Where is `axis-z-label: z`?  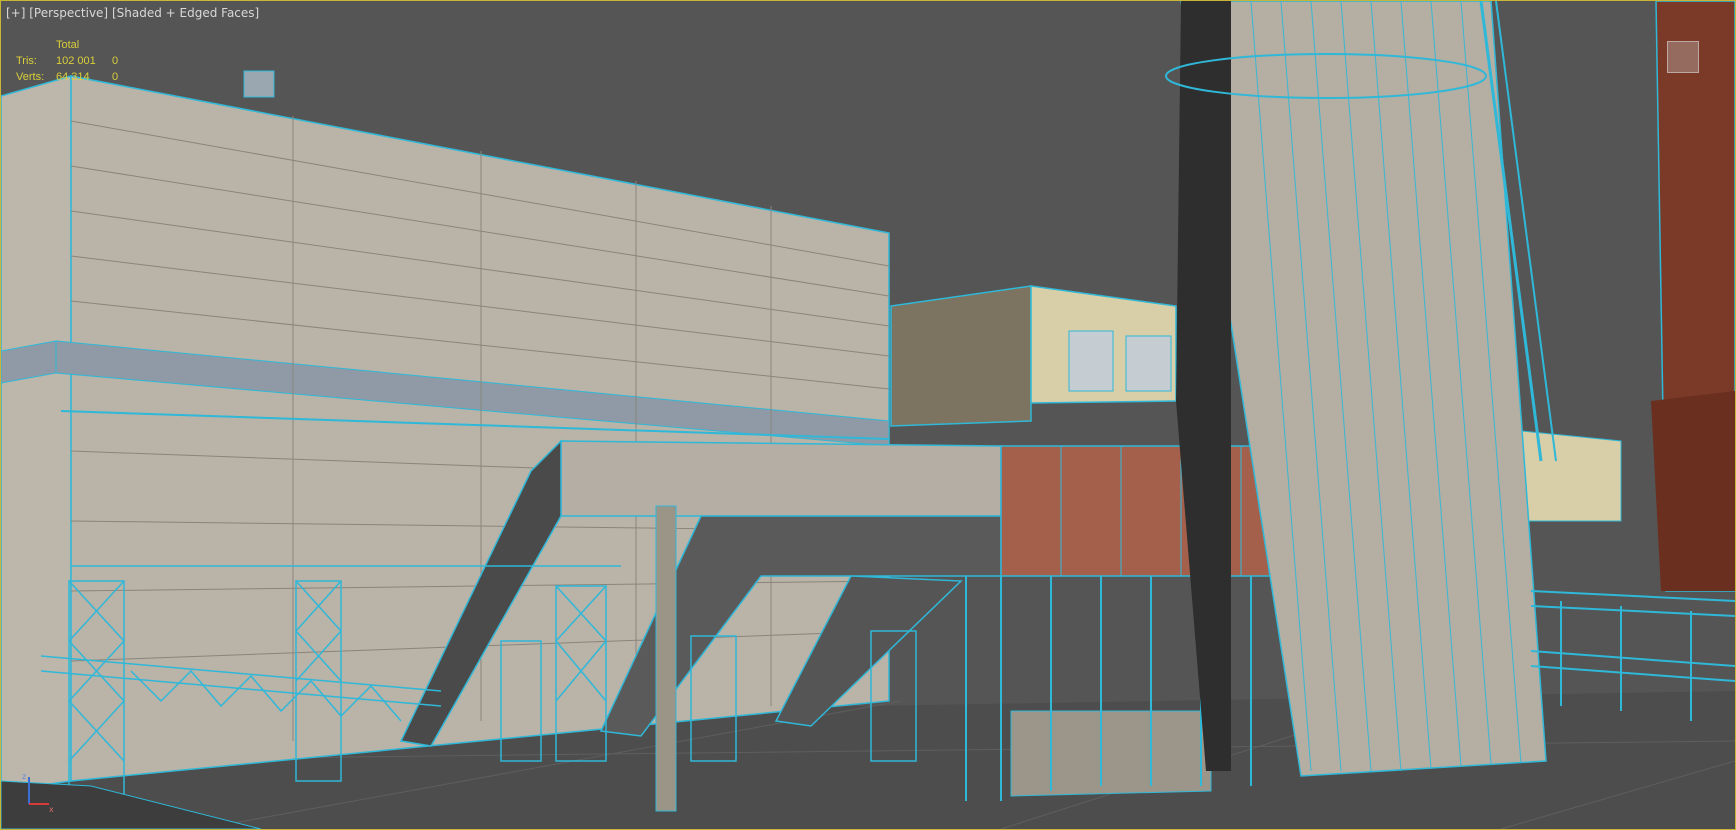
axis-z-label: z is located at coordinates (24, 776).